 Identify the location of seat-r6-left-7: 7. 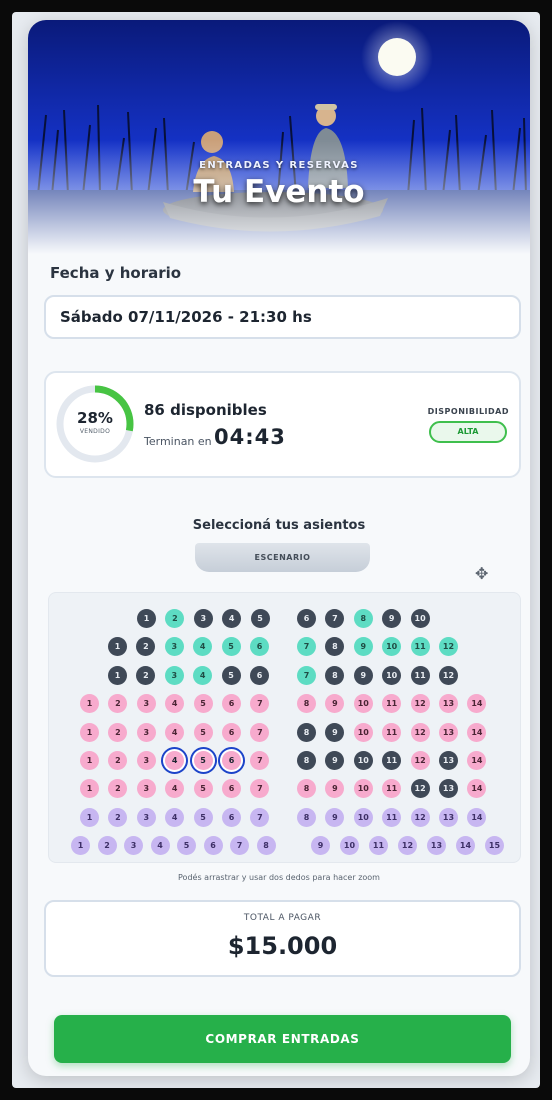
(260, 760).